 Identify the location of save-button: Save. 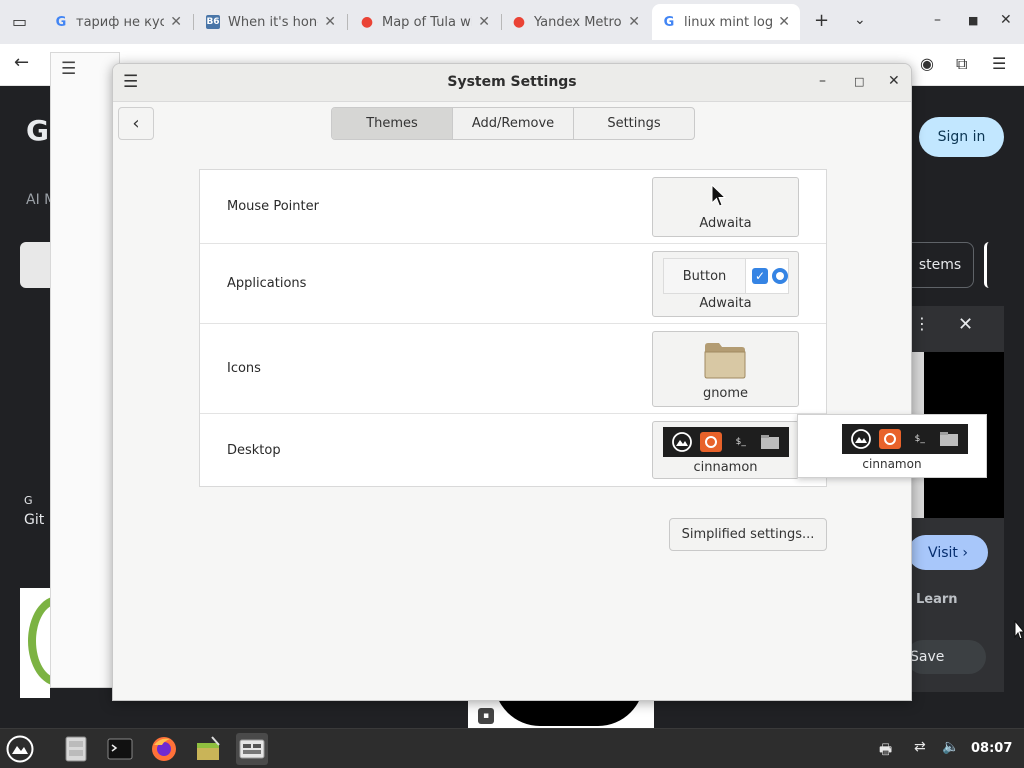
(946, 657).